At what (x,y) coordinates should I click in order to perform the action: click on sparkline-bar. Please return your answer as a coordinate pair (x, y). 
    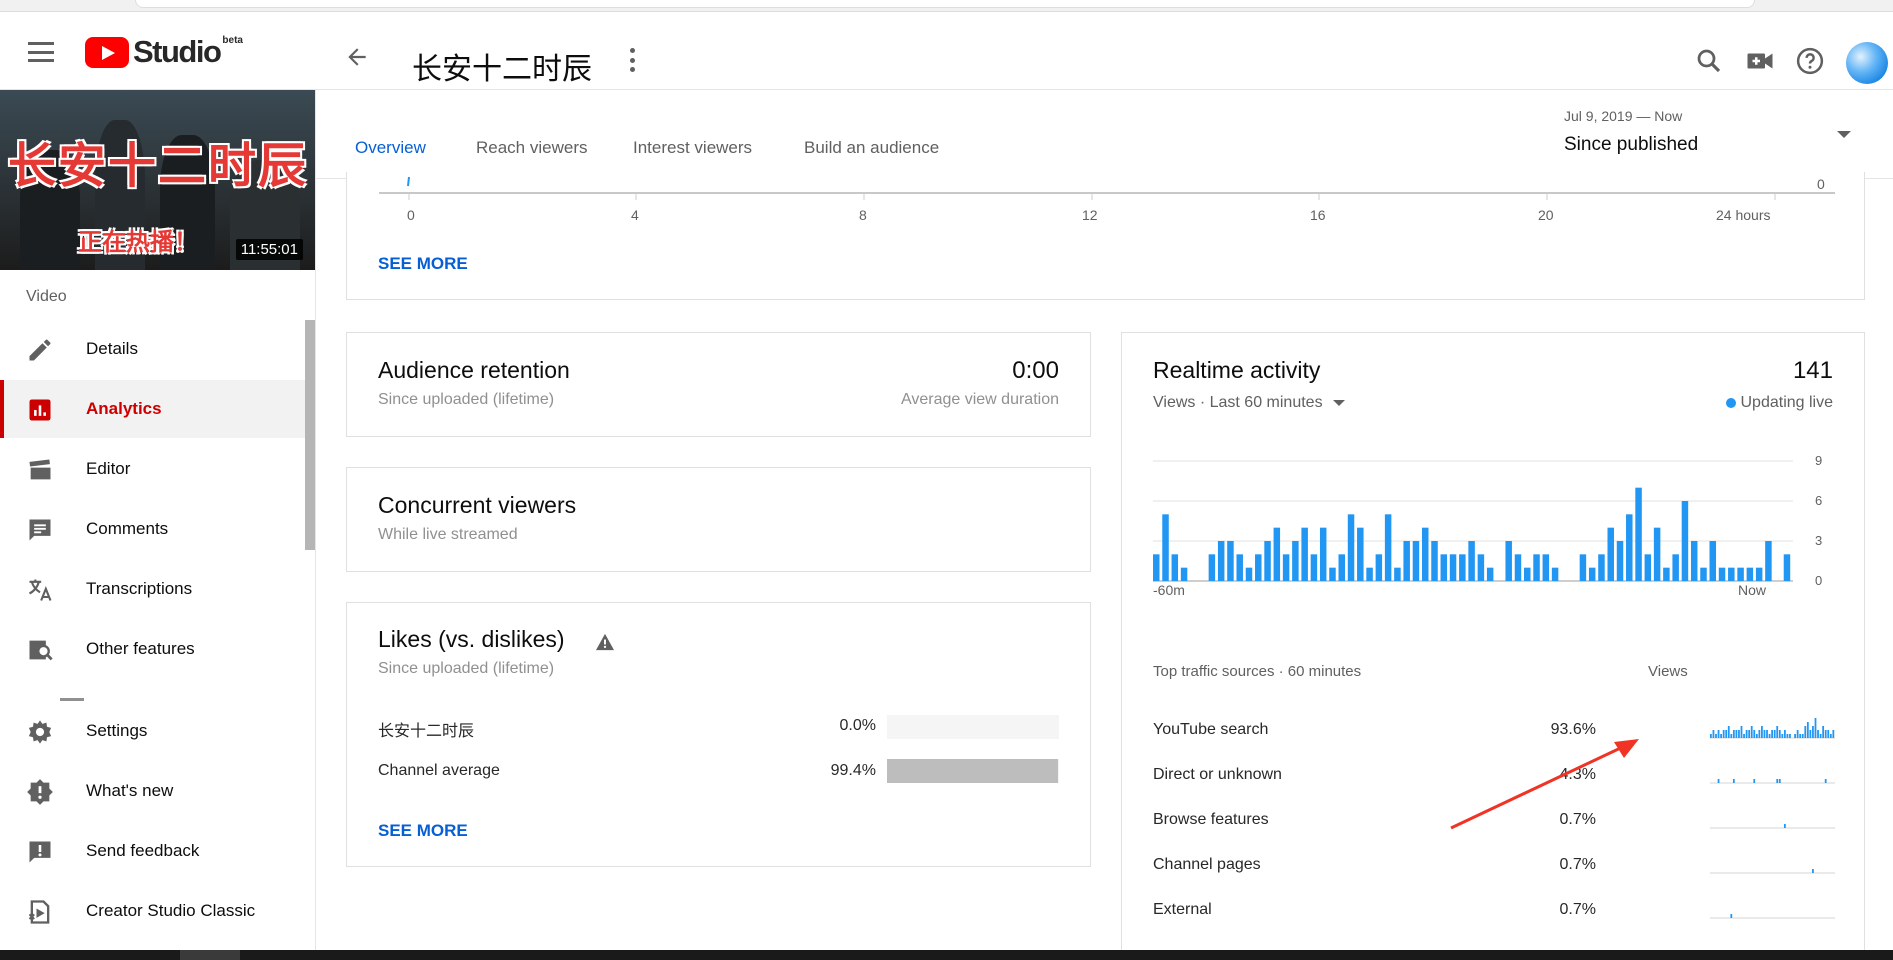
    Looking at the image, I should click on (1716, 736).